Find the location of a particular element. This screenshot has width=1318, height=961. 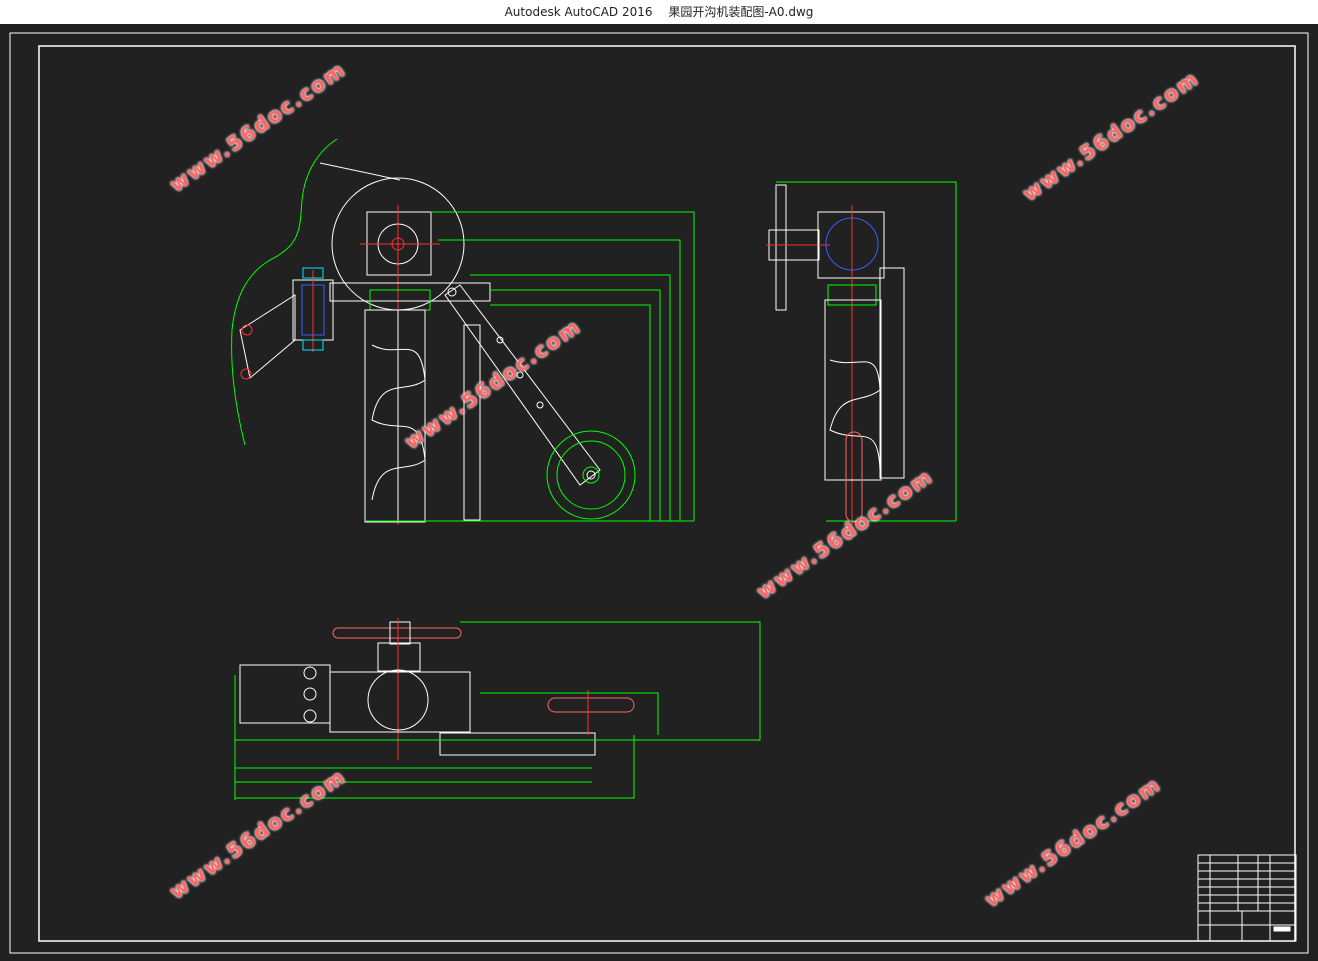

title-block is located at coordinates (1247, 898).